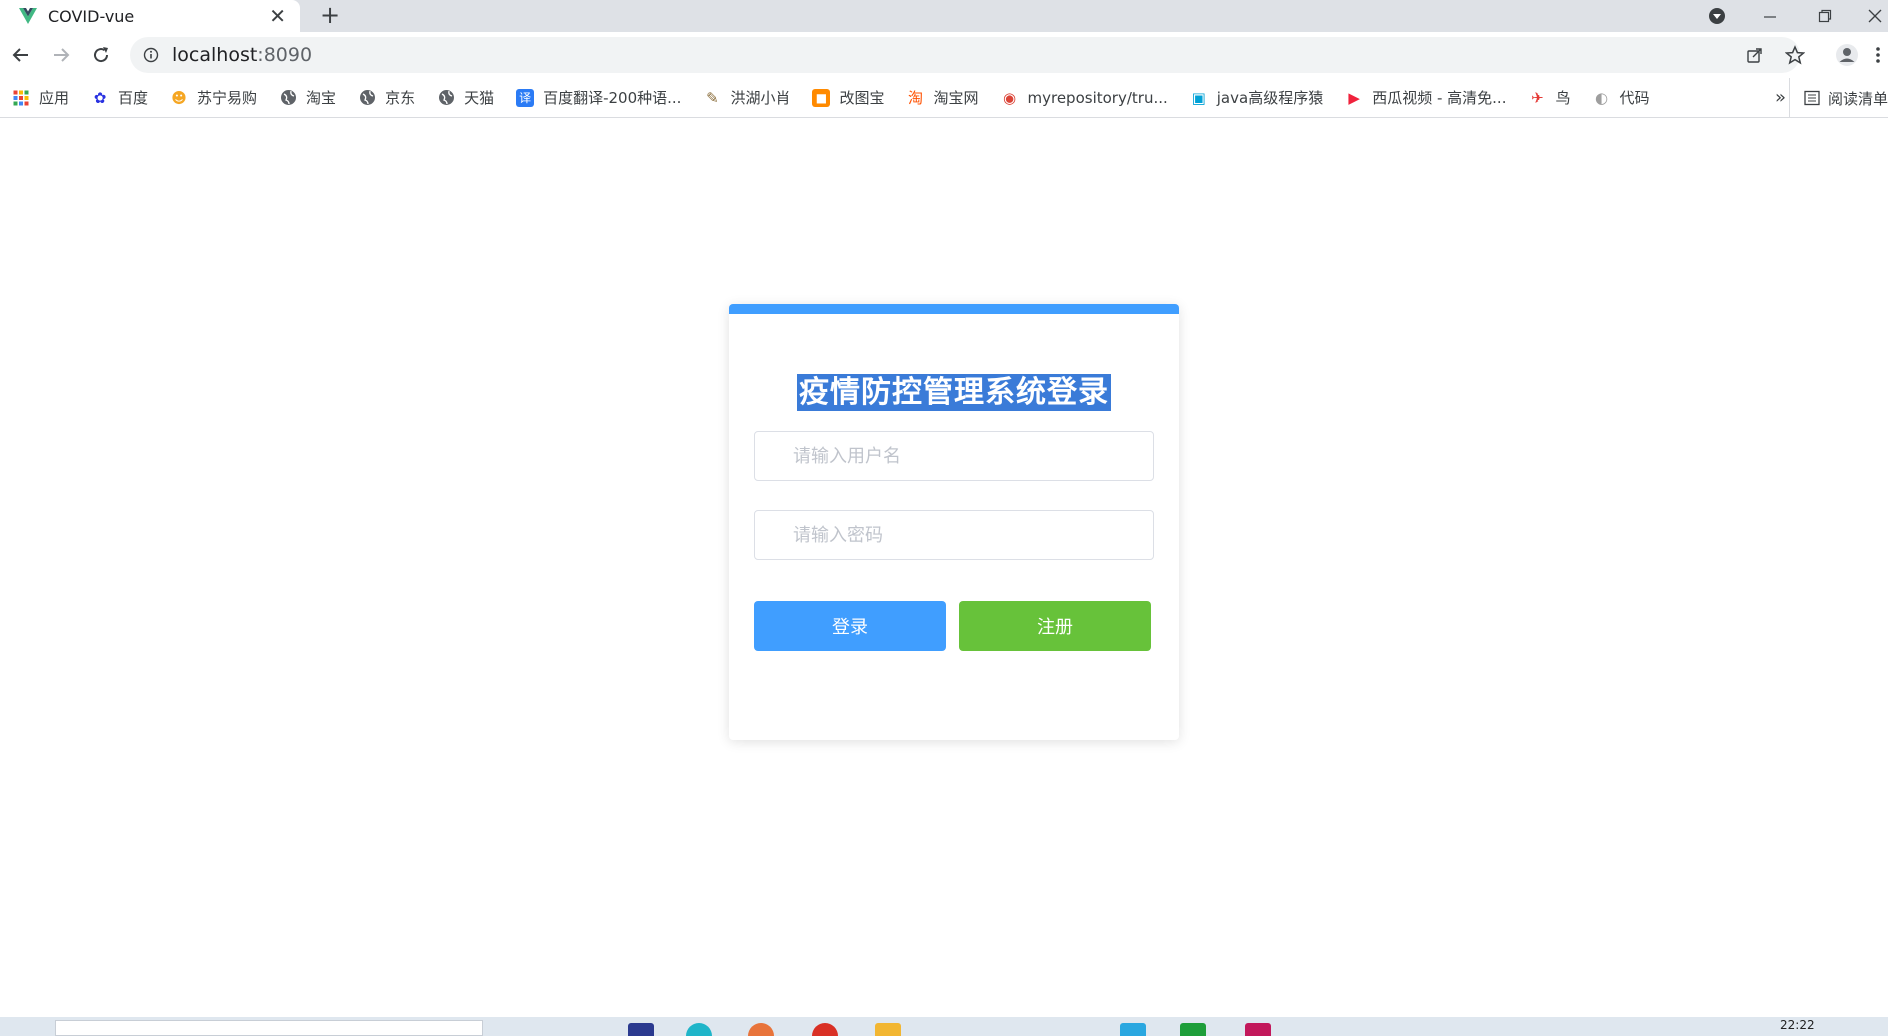 This screenshot has height=1036, width=1888. Describe the element at coordinates (944, 16) in the screenshot. I see `tab-strip: COVID-vue ✕ +` at that location.